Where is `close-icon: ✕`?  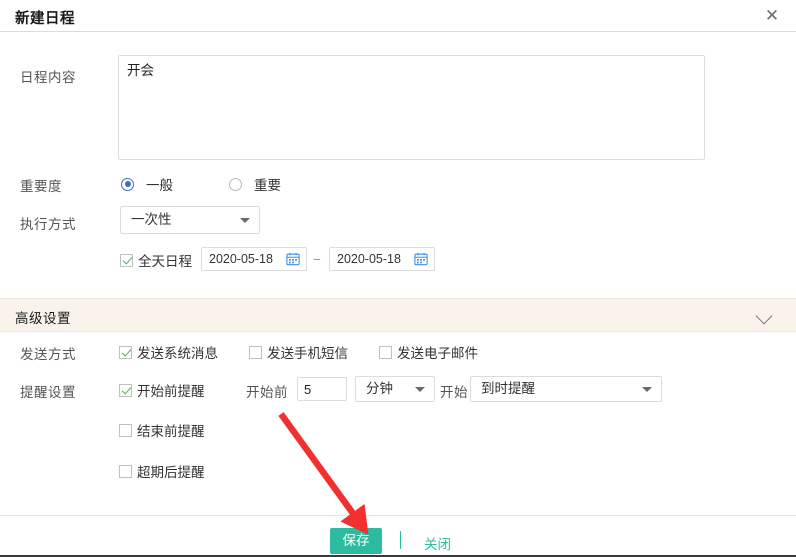 close-icon: ✕ is located at coordinates (772, 16).